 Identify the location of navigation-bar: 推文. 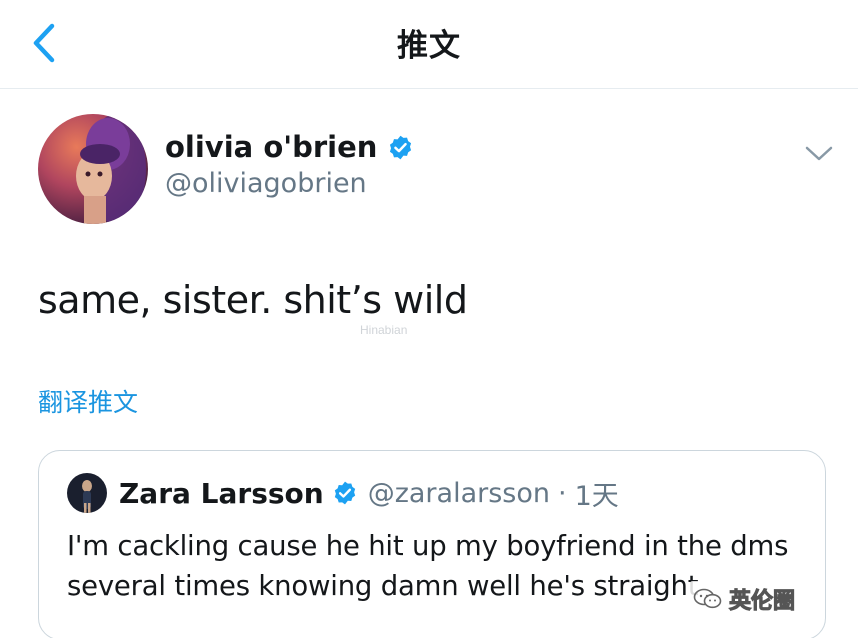
(429, 44).